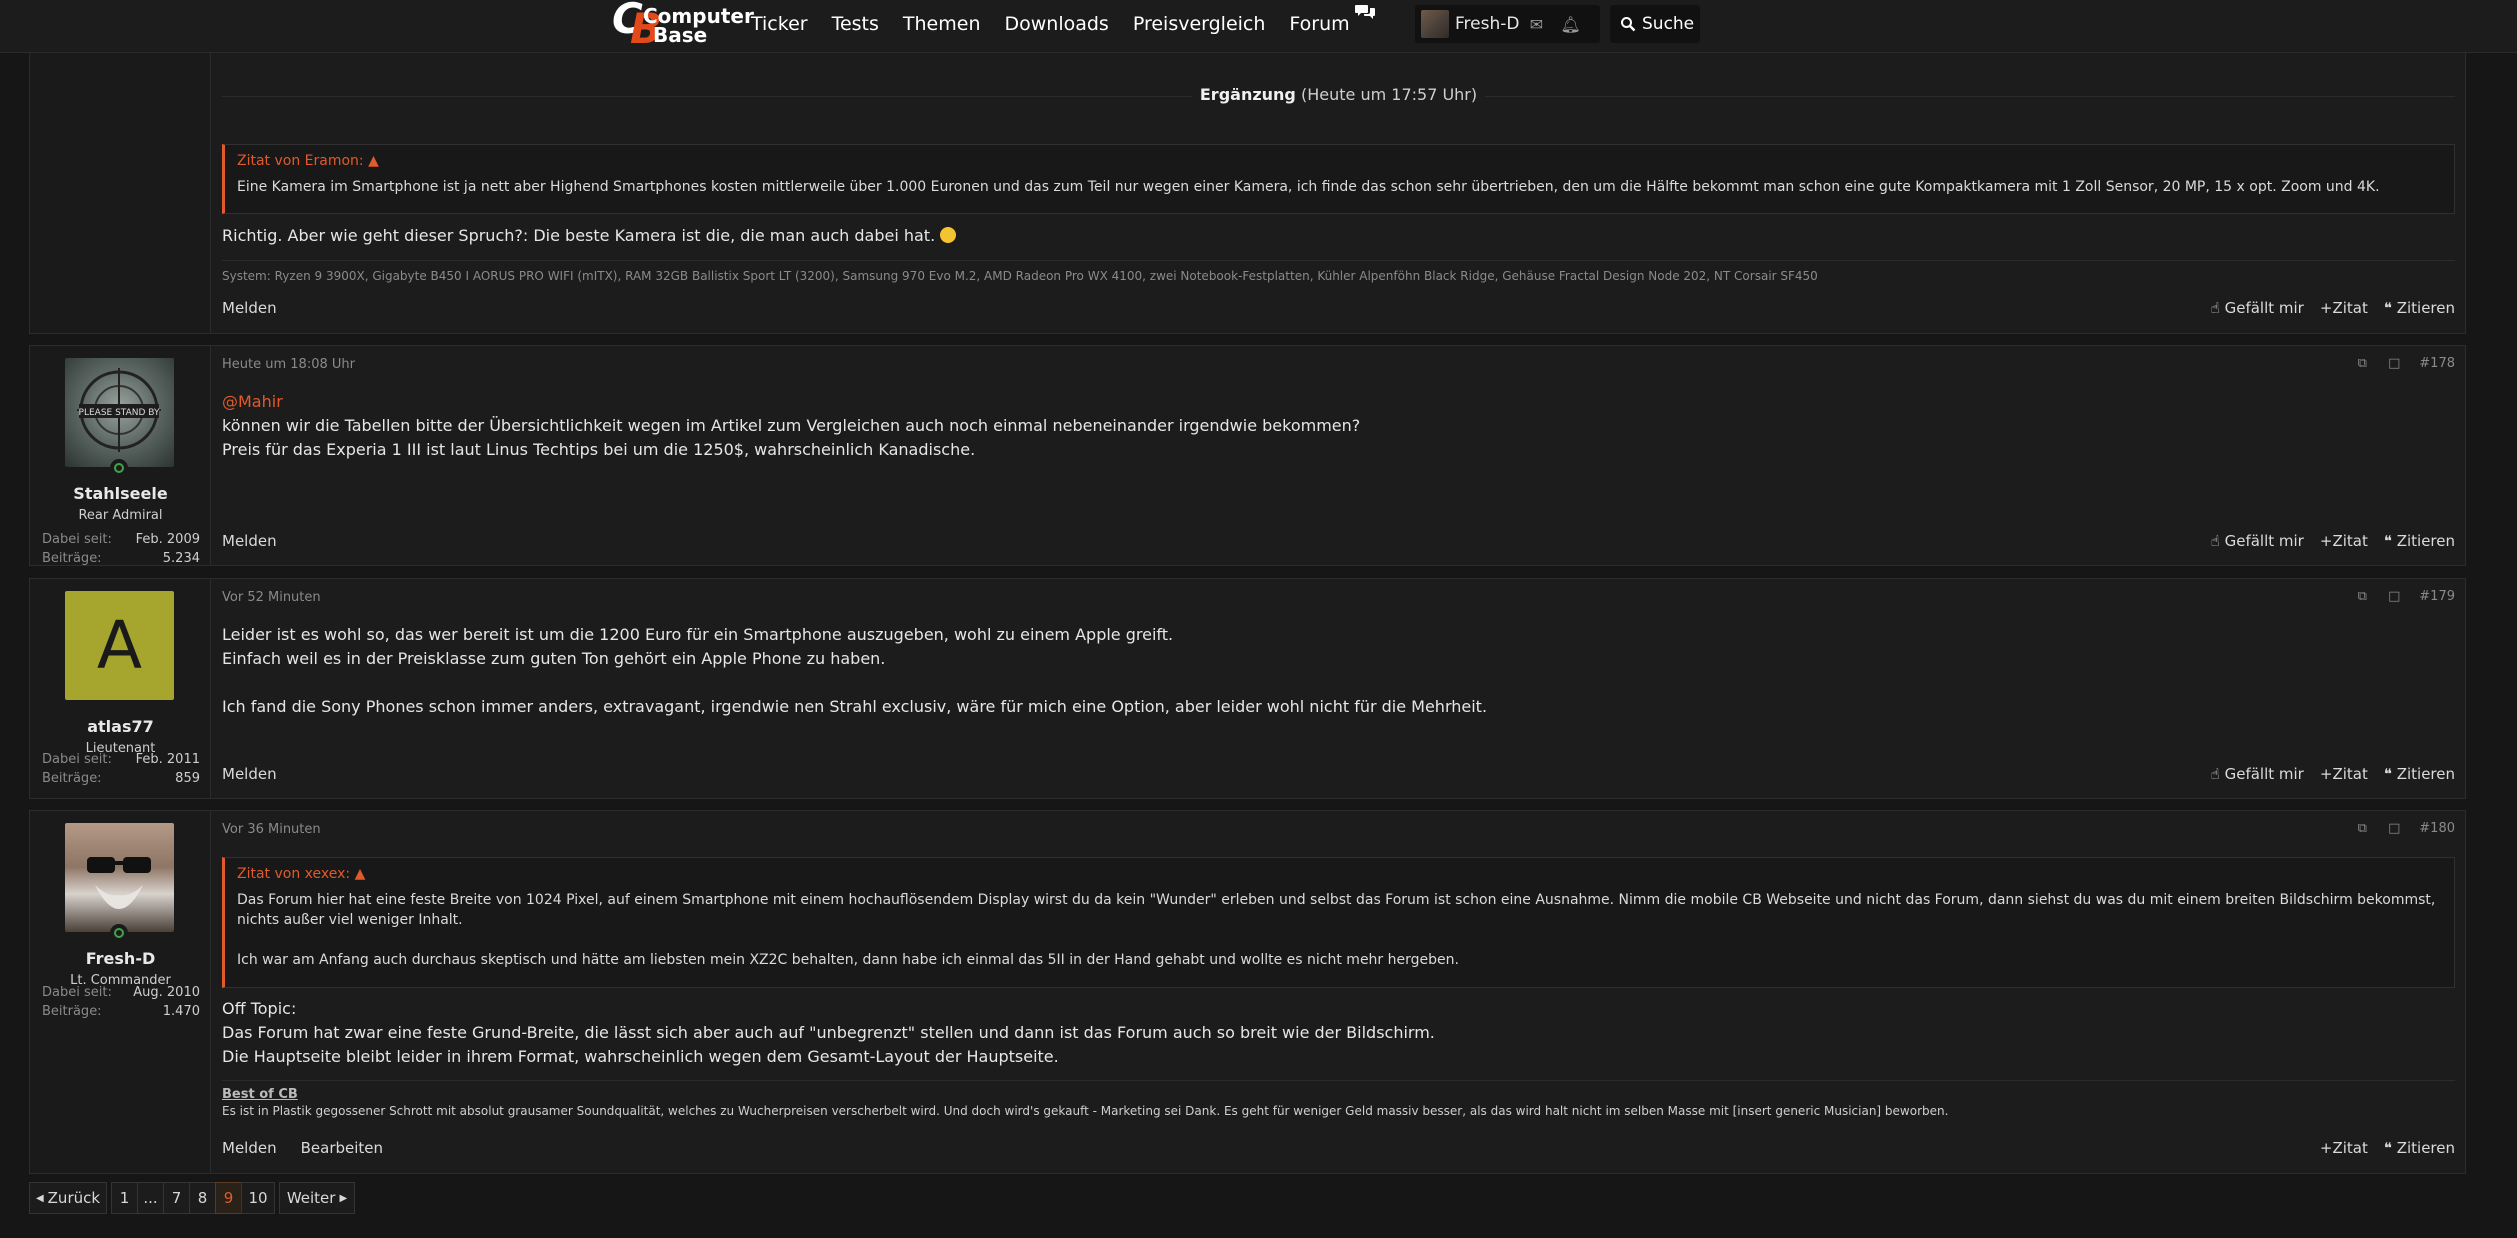  Describe the element at coordinates (1338, 402) in the screenshot. I see `user-mention: @Mahir` at that location.